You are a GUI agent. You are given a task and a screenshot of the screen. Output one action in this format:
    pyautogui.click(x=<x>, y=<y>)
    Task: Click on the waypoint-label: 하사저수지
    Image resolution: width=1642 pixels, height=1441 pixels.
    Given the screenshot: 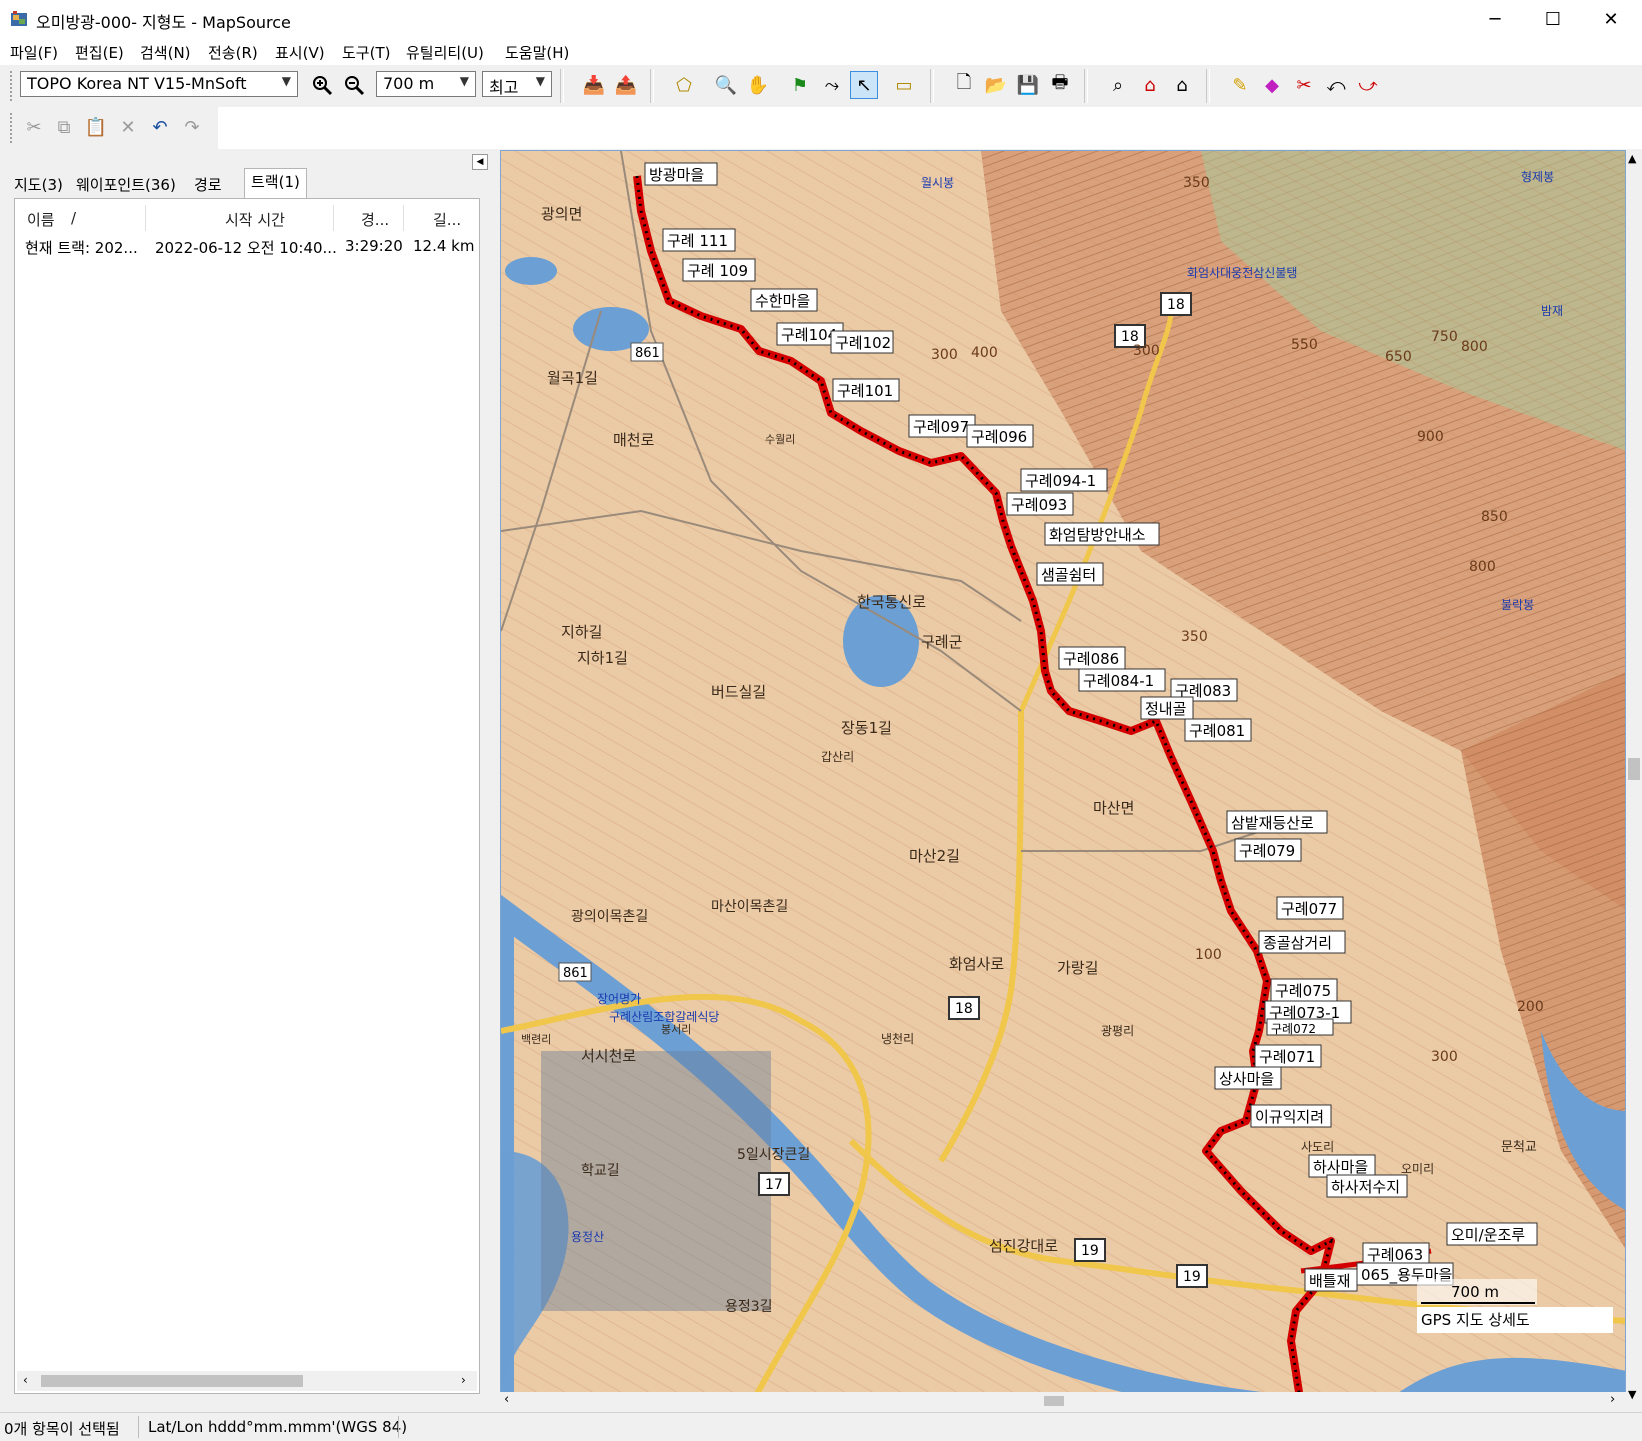 What is the action you would take?
    pyautogui.click(x=1365, y=1187)
    